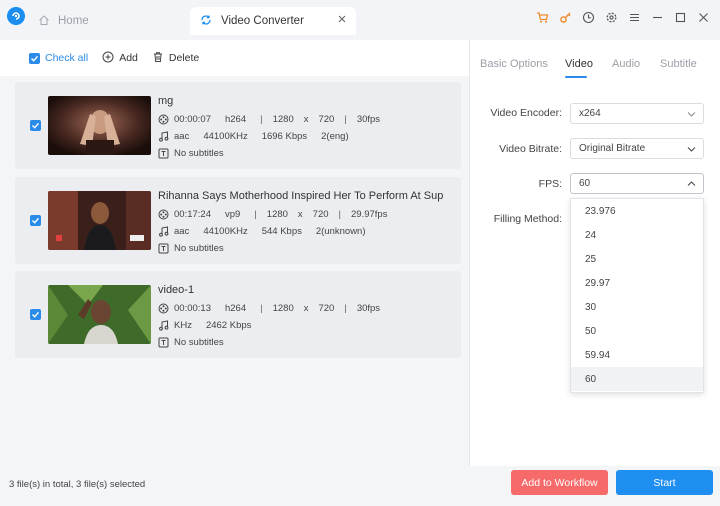  What do you see at coordinates (281, 231) in the screenshot?
I see `audio-bitrate: 544 Kbps` at bounding box center [281, 231].